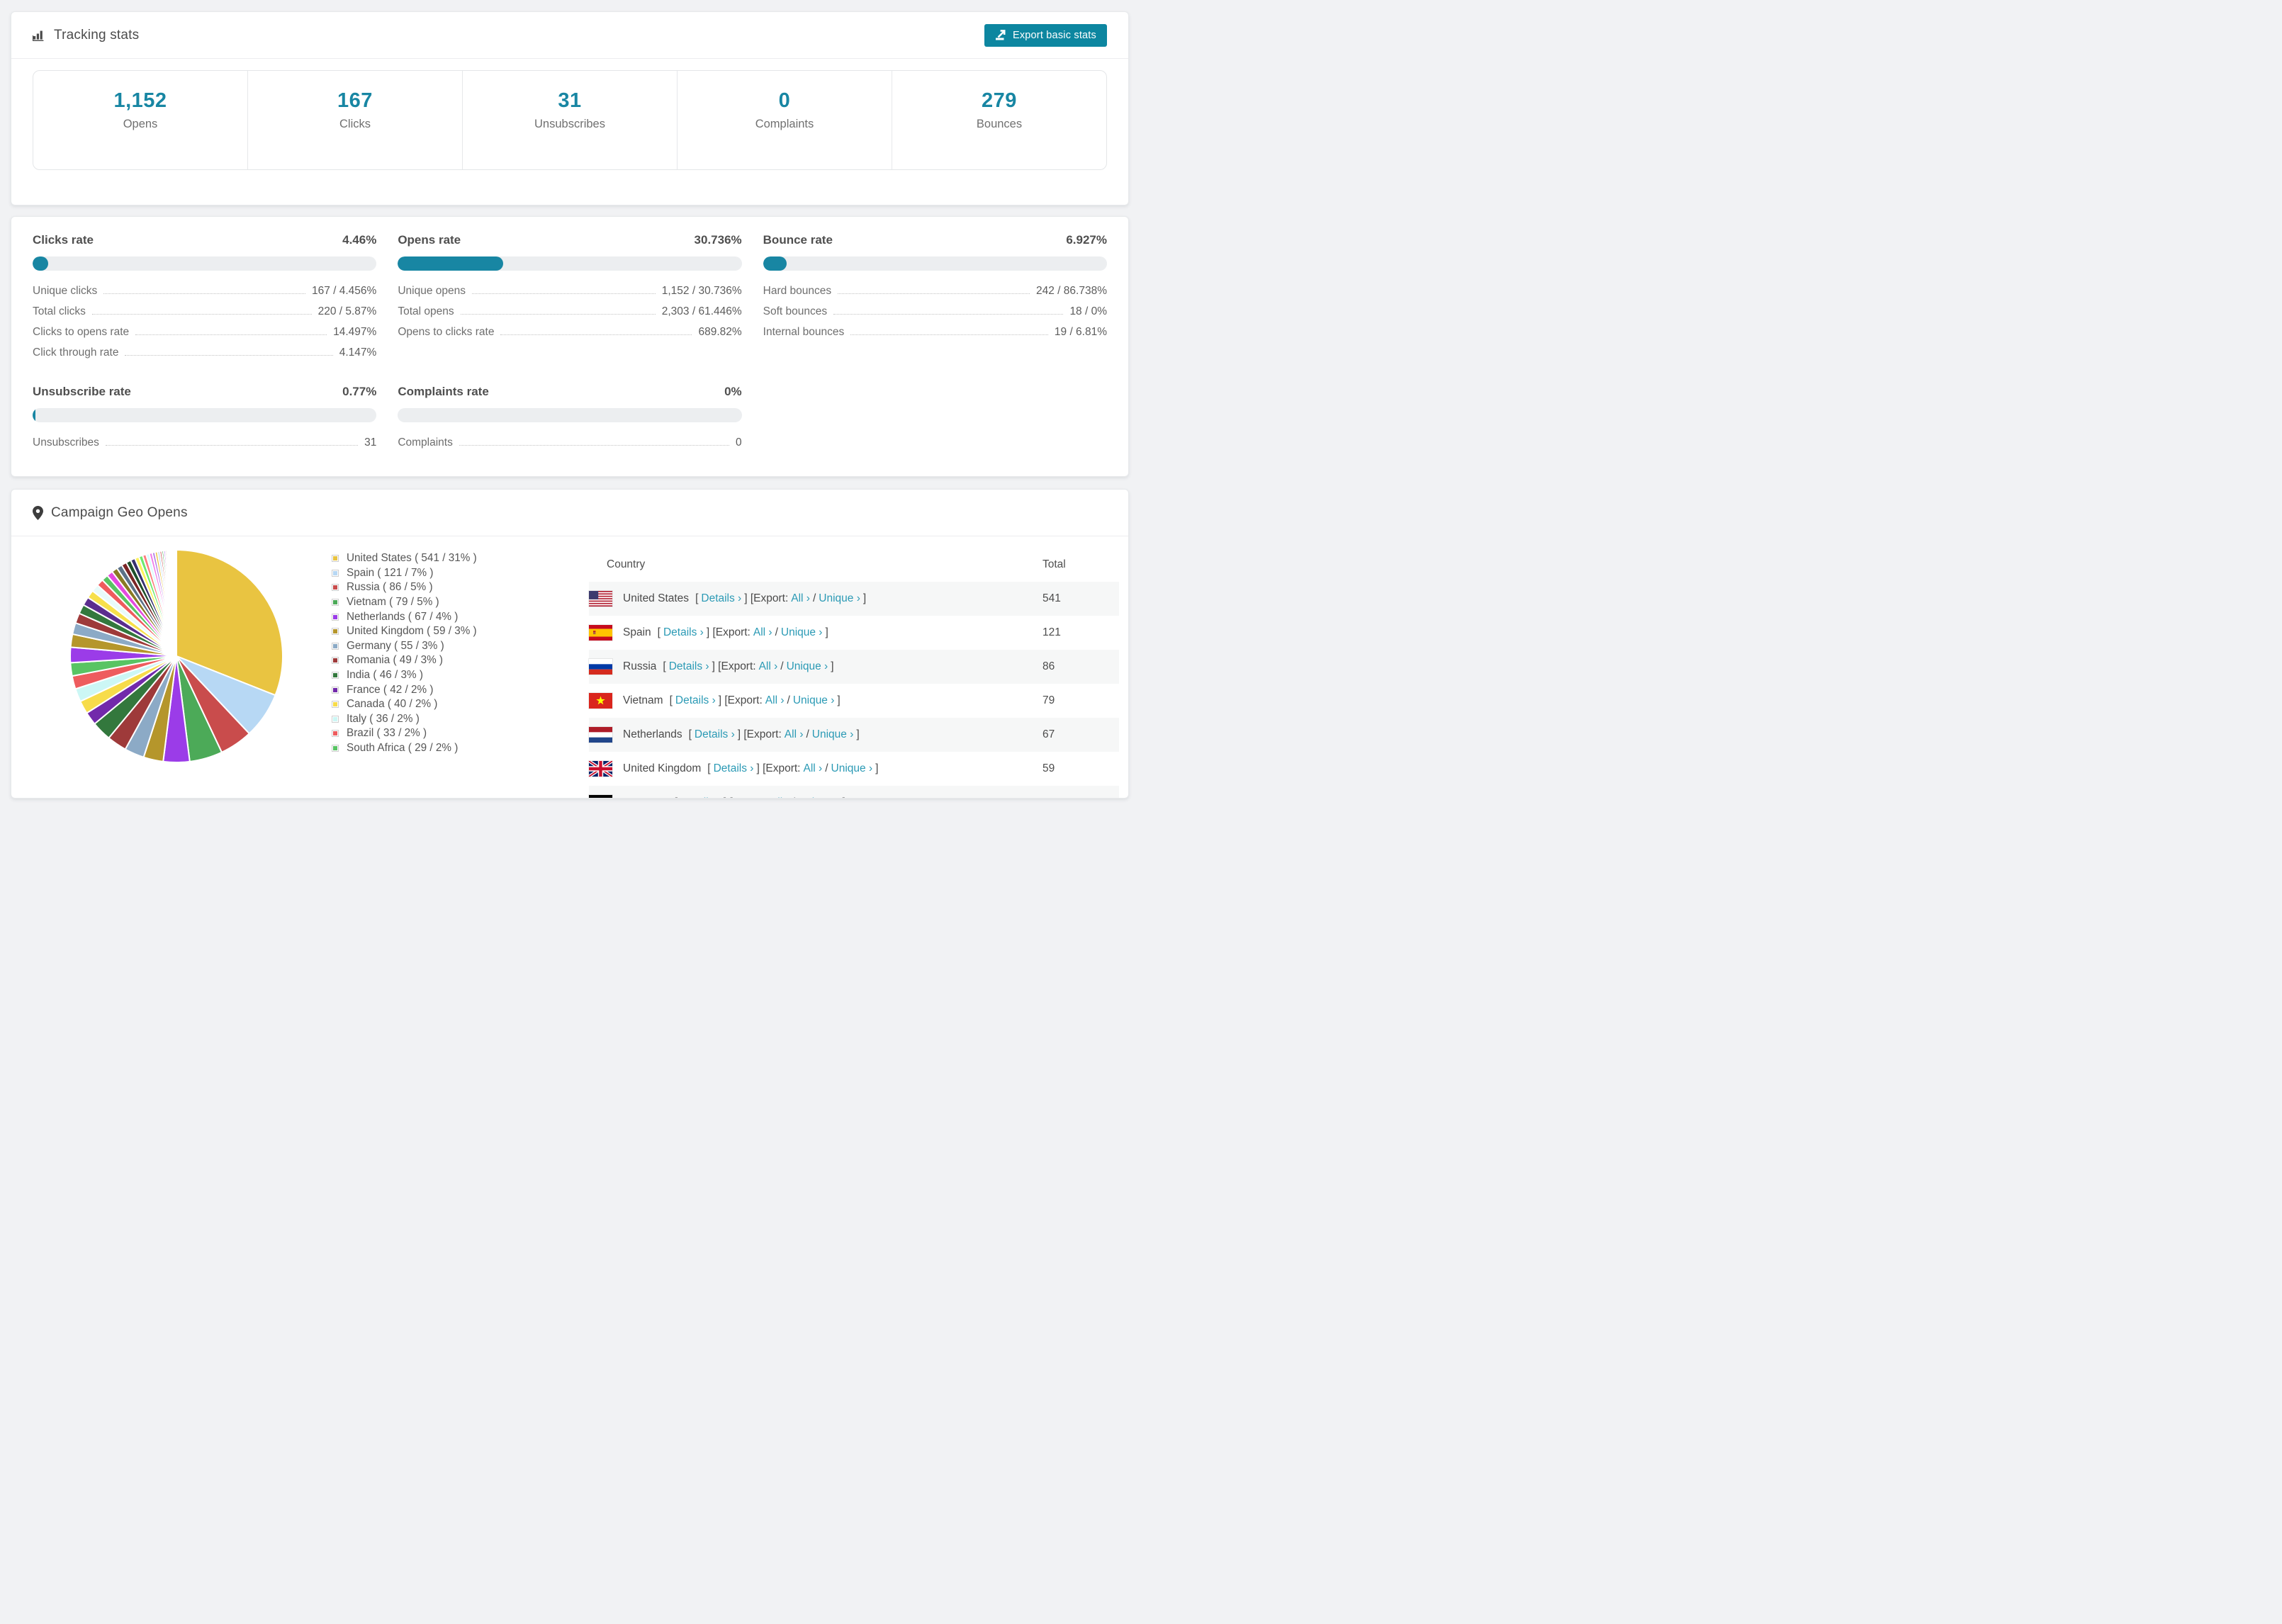 The height and width of the screenshot is (1624, 2282). I want to click on export-basic-stats-button: Export basic stats, so click(1045, 35).